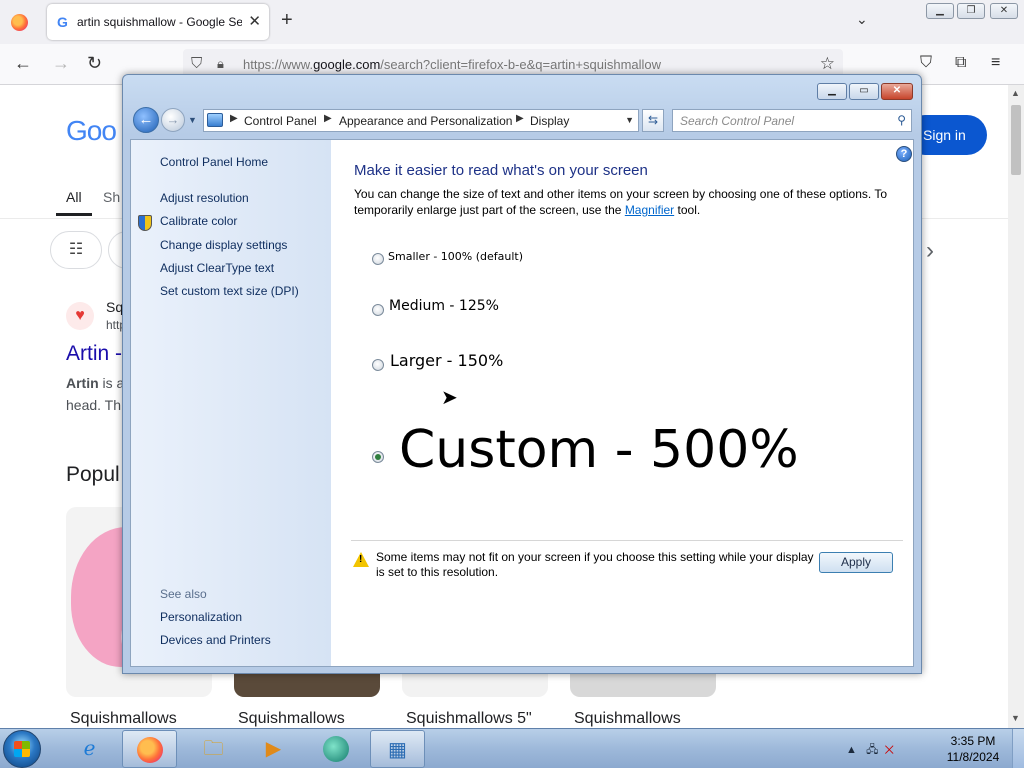 The width and height of the screenshot is (1024, 768). What do you see at coordinates (215, 640) in the screenshot?
I see `sidebar-item-devices-printers: Devices and Printers` at bounding box center [215, 640].